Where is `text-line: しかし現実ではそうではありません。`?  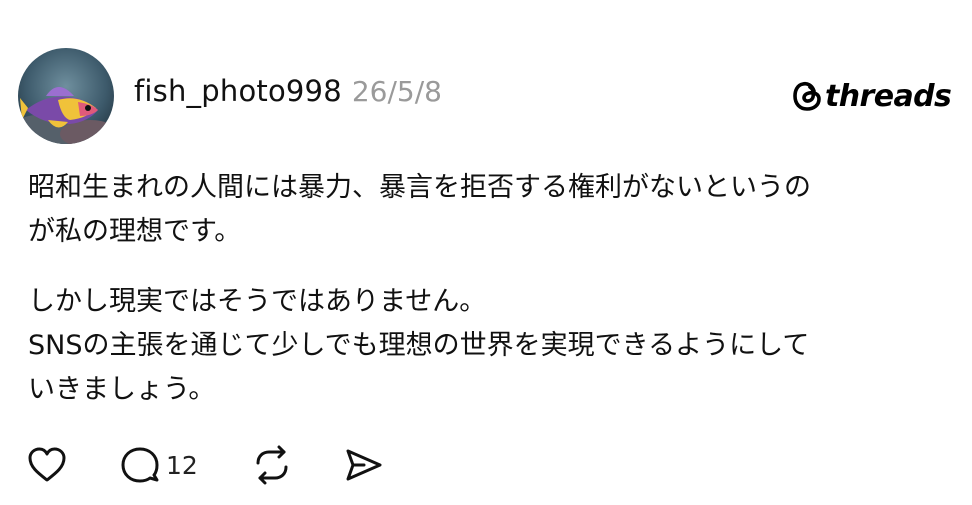
text-line: しかし現実ではそうではありません。 is located at coordinates (257, 301).